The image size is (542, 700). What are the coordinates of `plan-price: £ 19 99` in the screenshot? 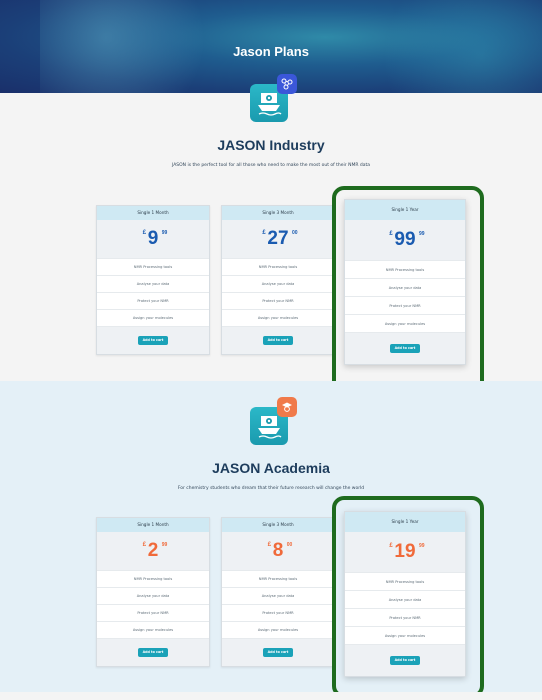 It's located at (405, 552).